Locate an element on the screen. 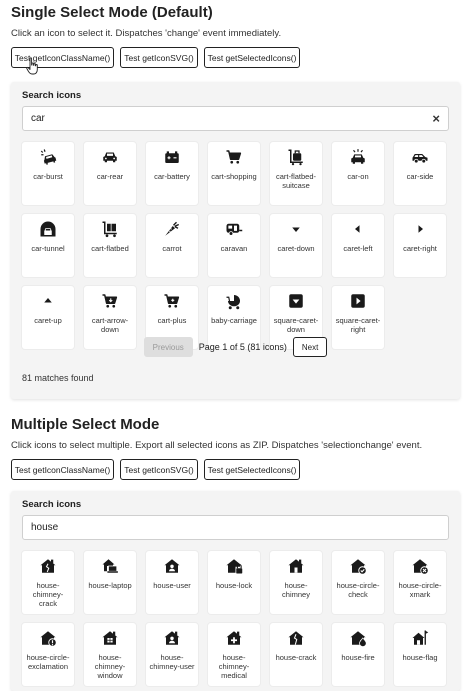  single-icon-tile: car-battery is located at coordinates (172, 173).